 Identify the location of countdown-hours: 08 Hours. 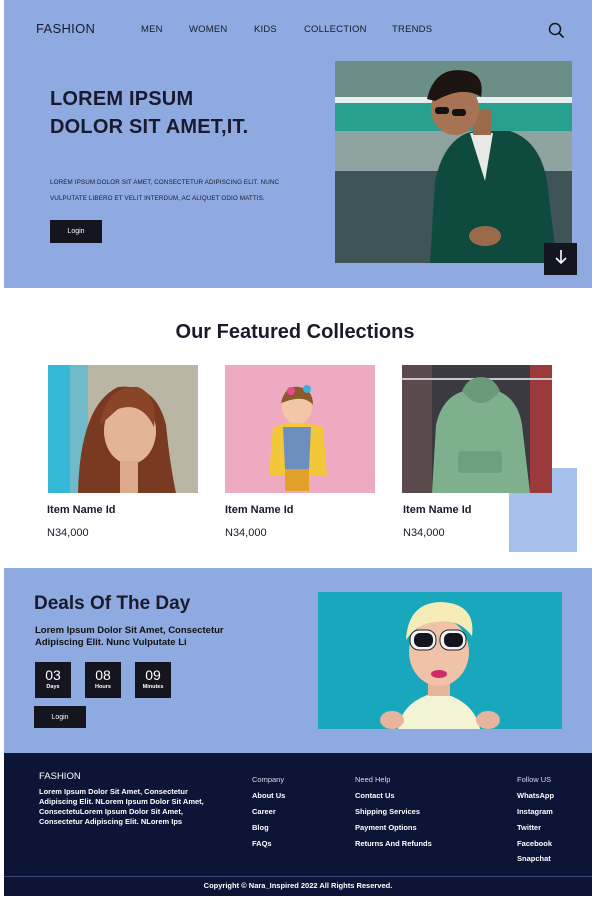
(103, 680).